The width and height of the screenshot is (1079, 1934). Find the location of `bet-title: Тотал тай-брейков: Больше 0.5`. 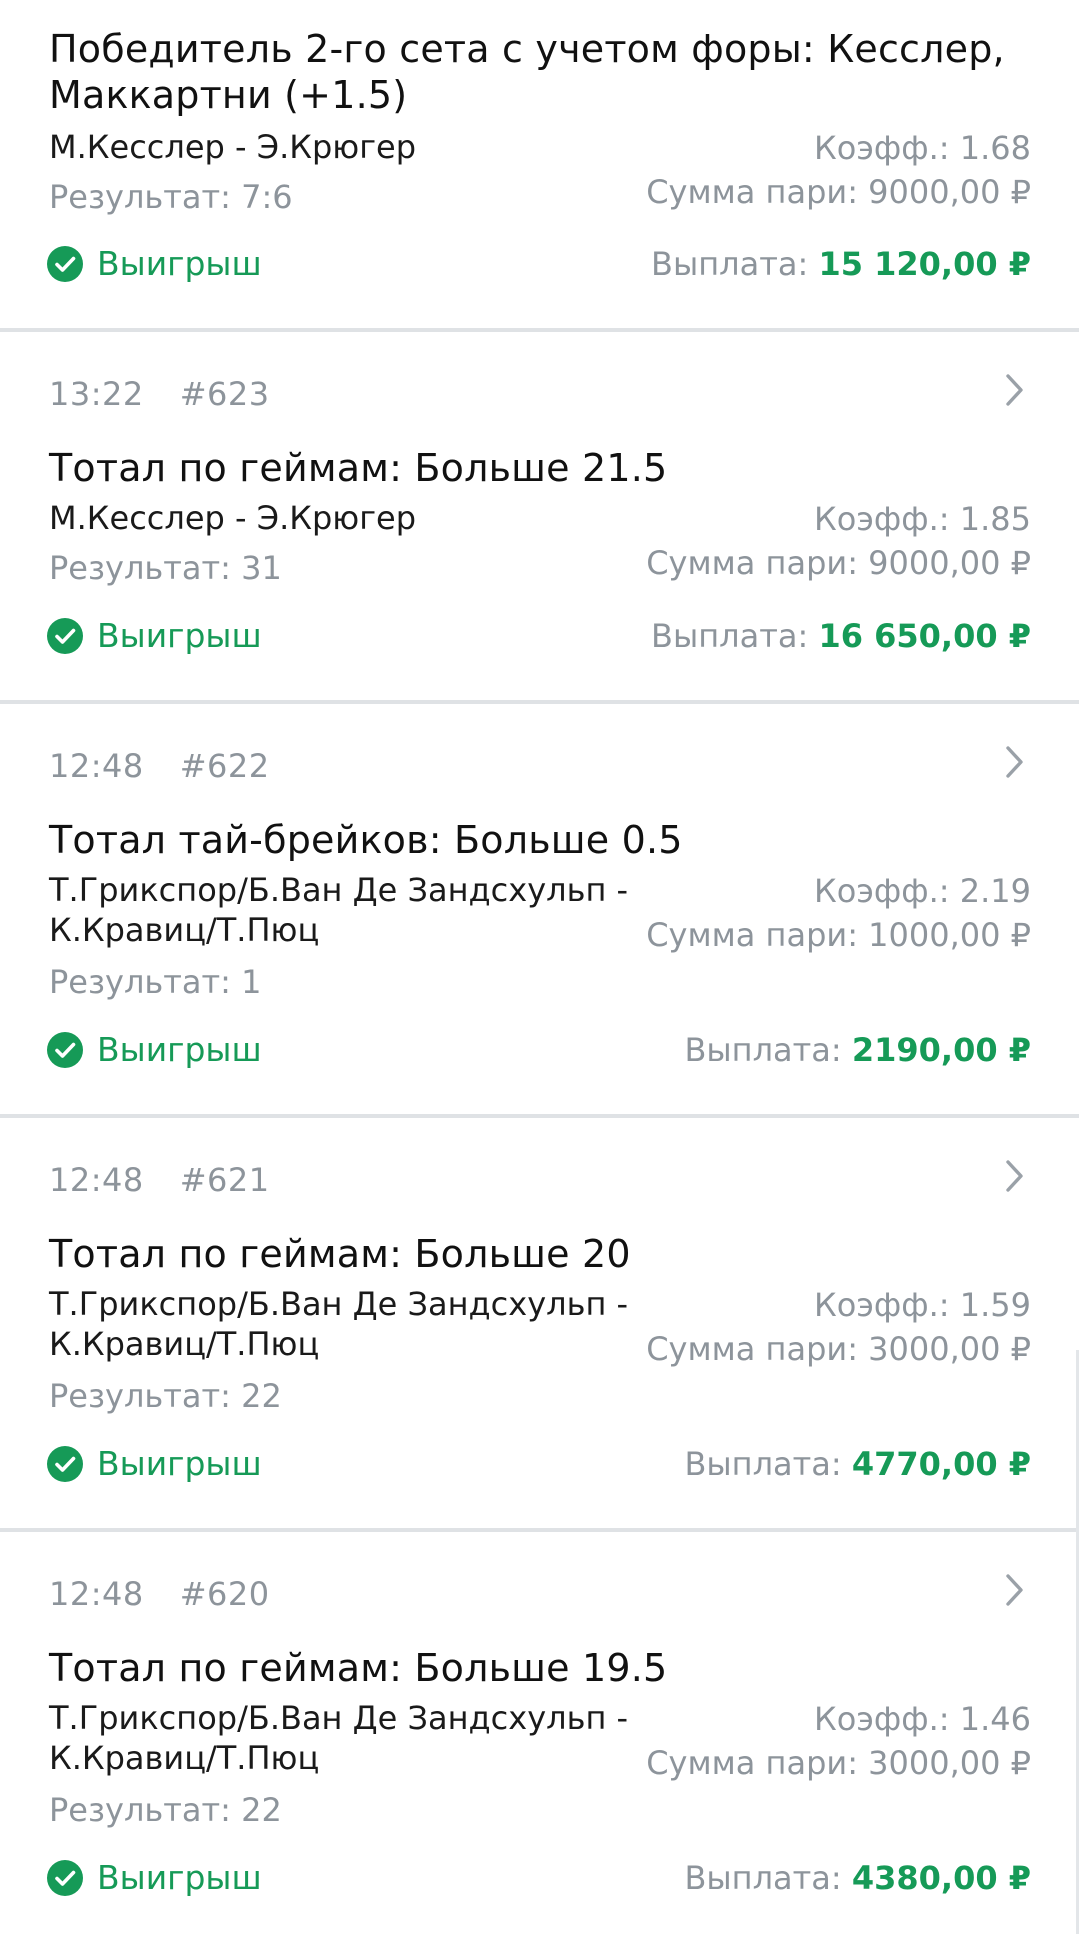

bet-title: Тотал тай-брейков: Больше 0.5 is located at coordinates (366, 840).